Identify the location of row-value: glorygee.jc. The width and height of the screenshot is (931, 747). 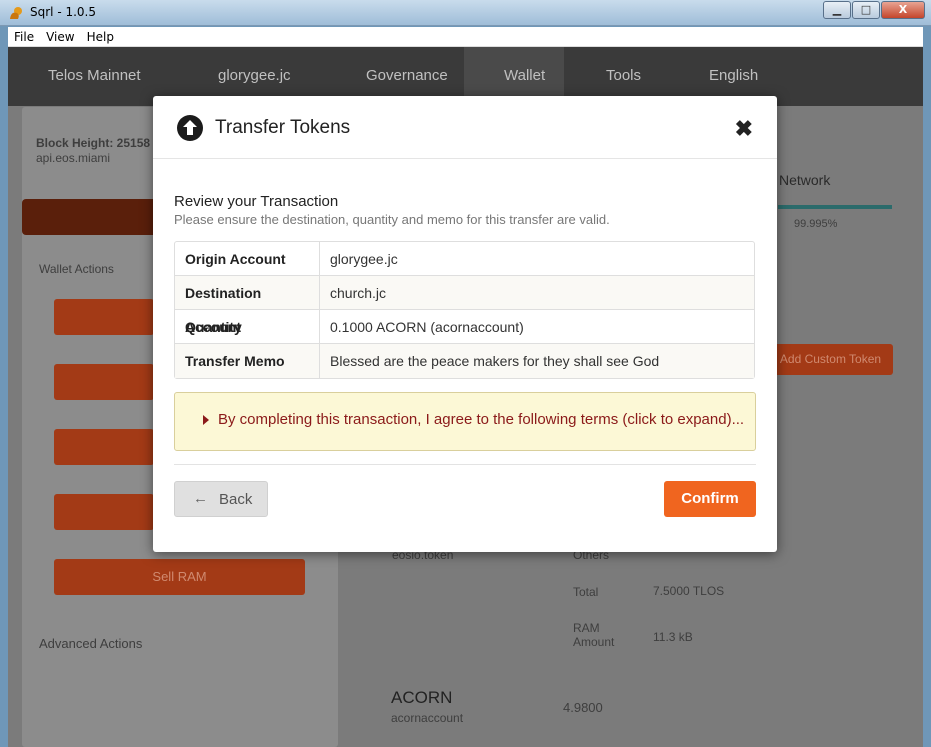
(364, 259).